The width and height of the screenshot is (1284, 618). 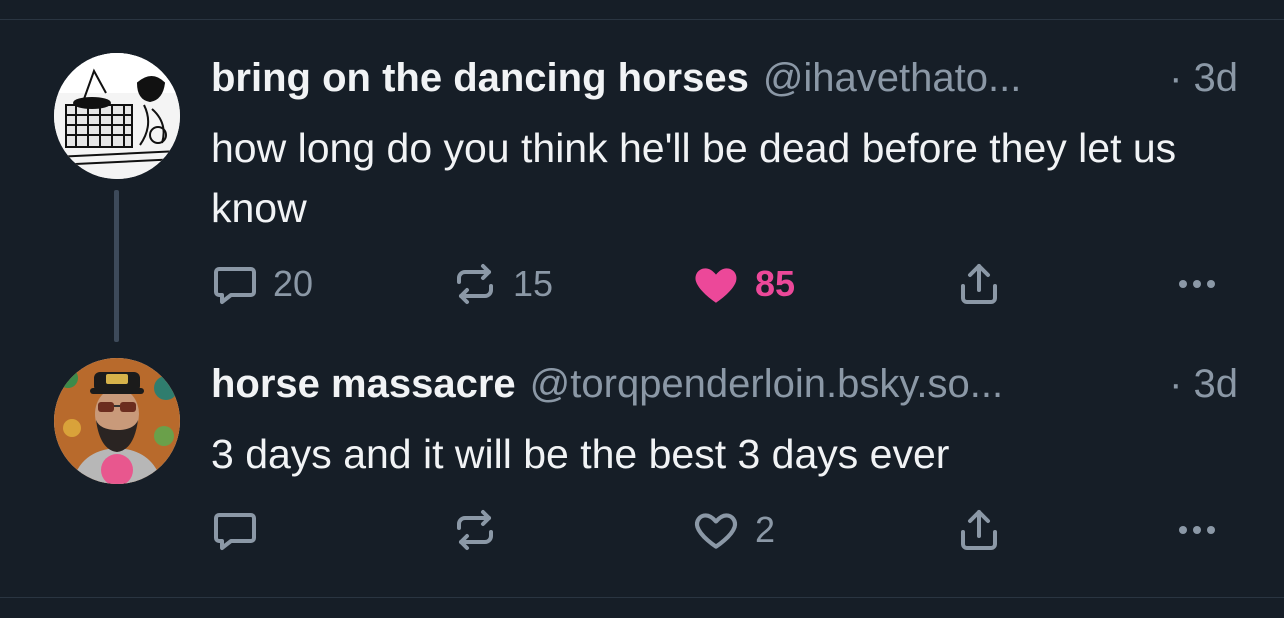 What do you see at coordinates (716, 531) in the screenshot?
I see `heart-outline-icon` at bounding box center [716, 531].